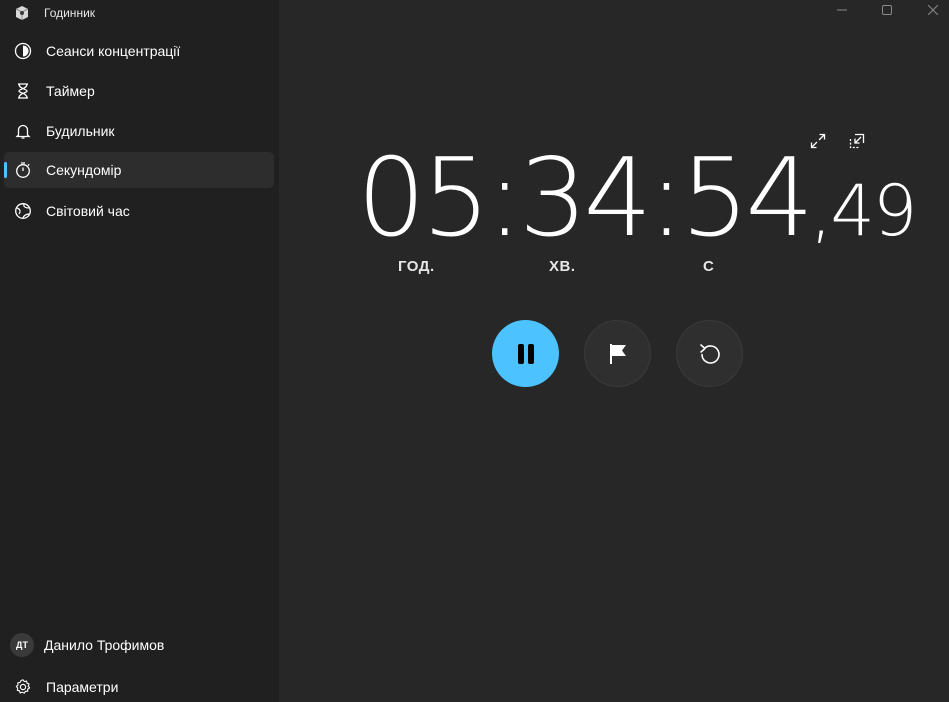  Describe the element at coordinates (70, 13) in the screenshot. I see `app-title: Годинник` at that location.